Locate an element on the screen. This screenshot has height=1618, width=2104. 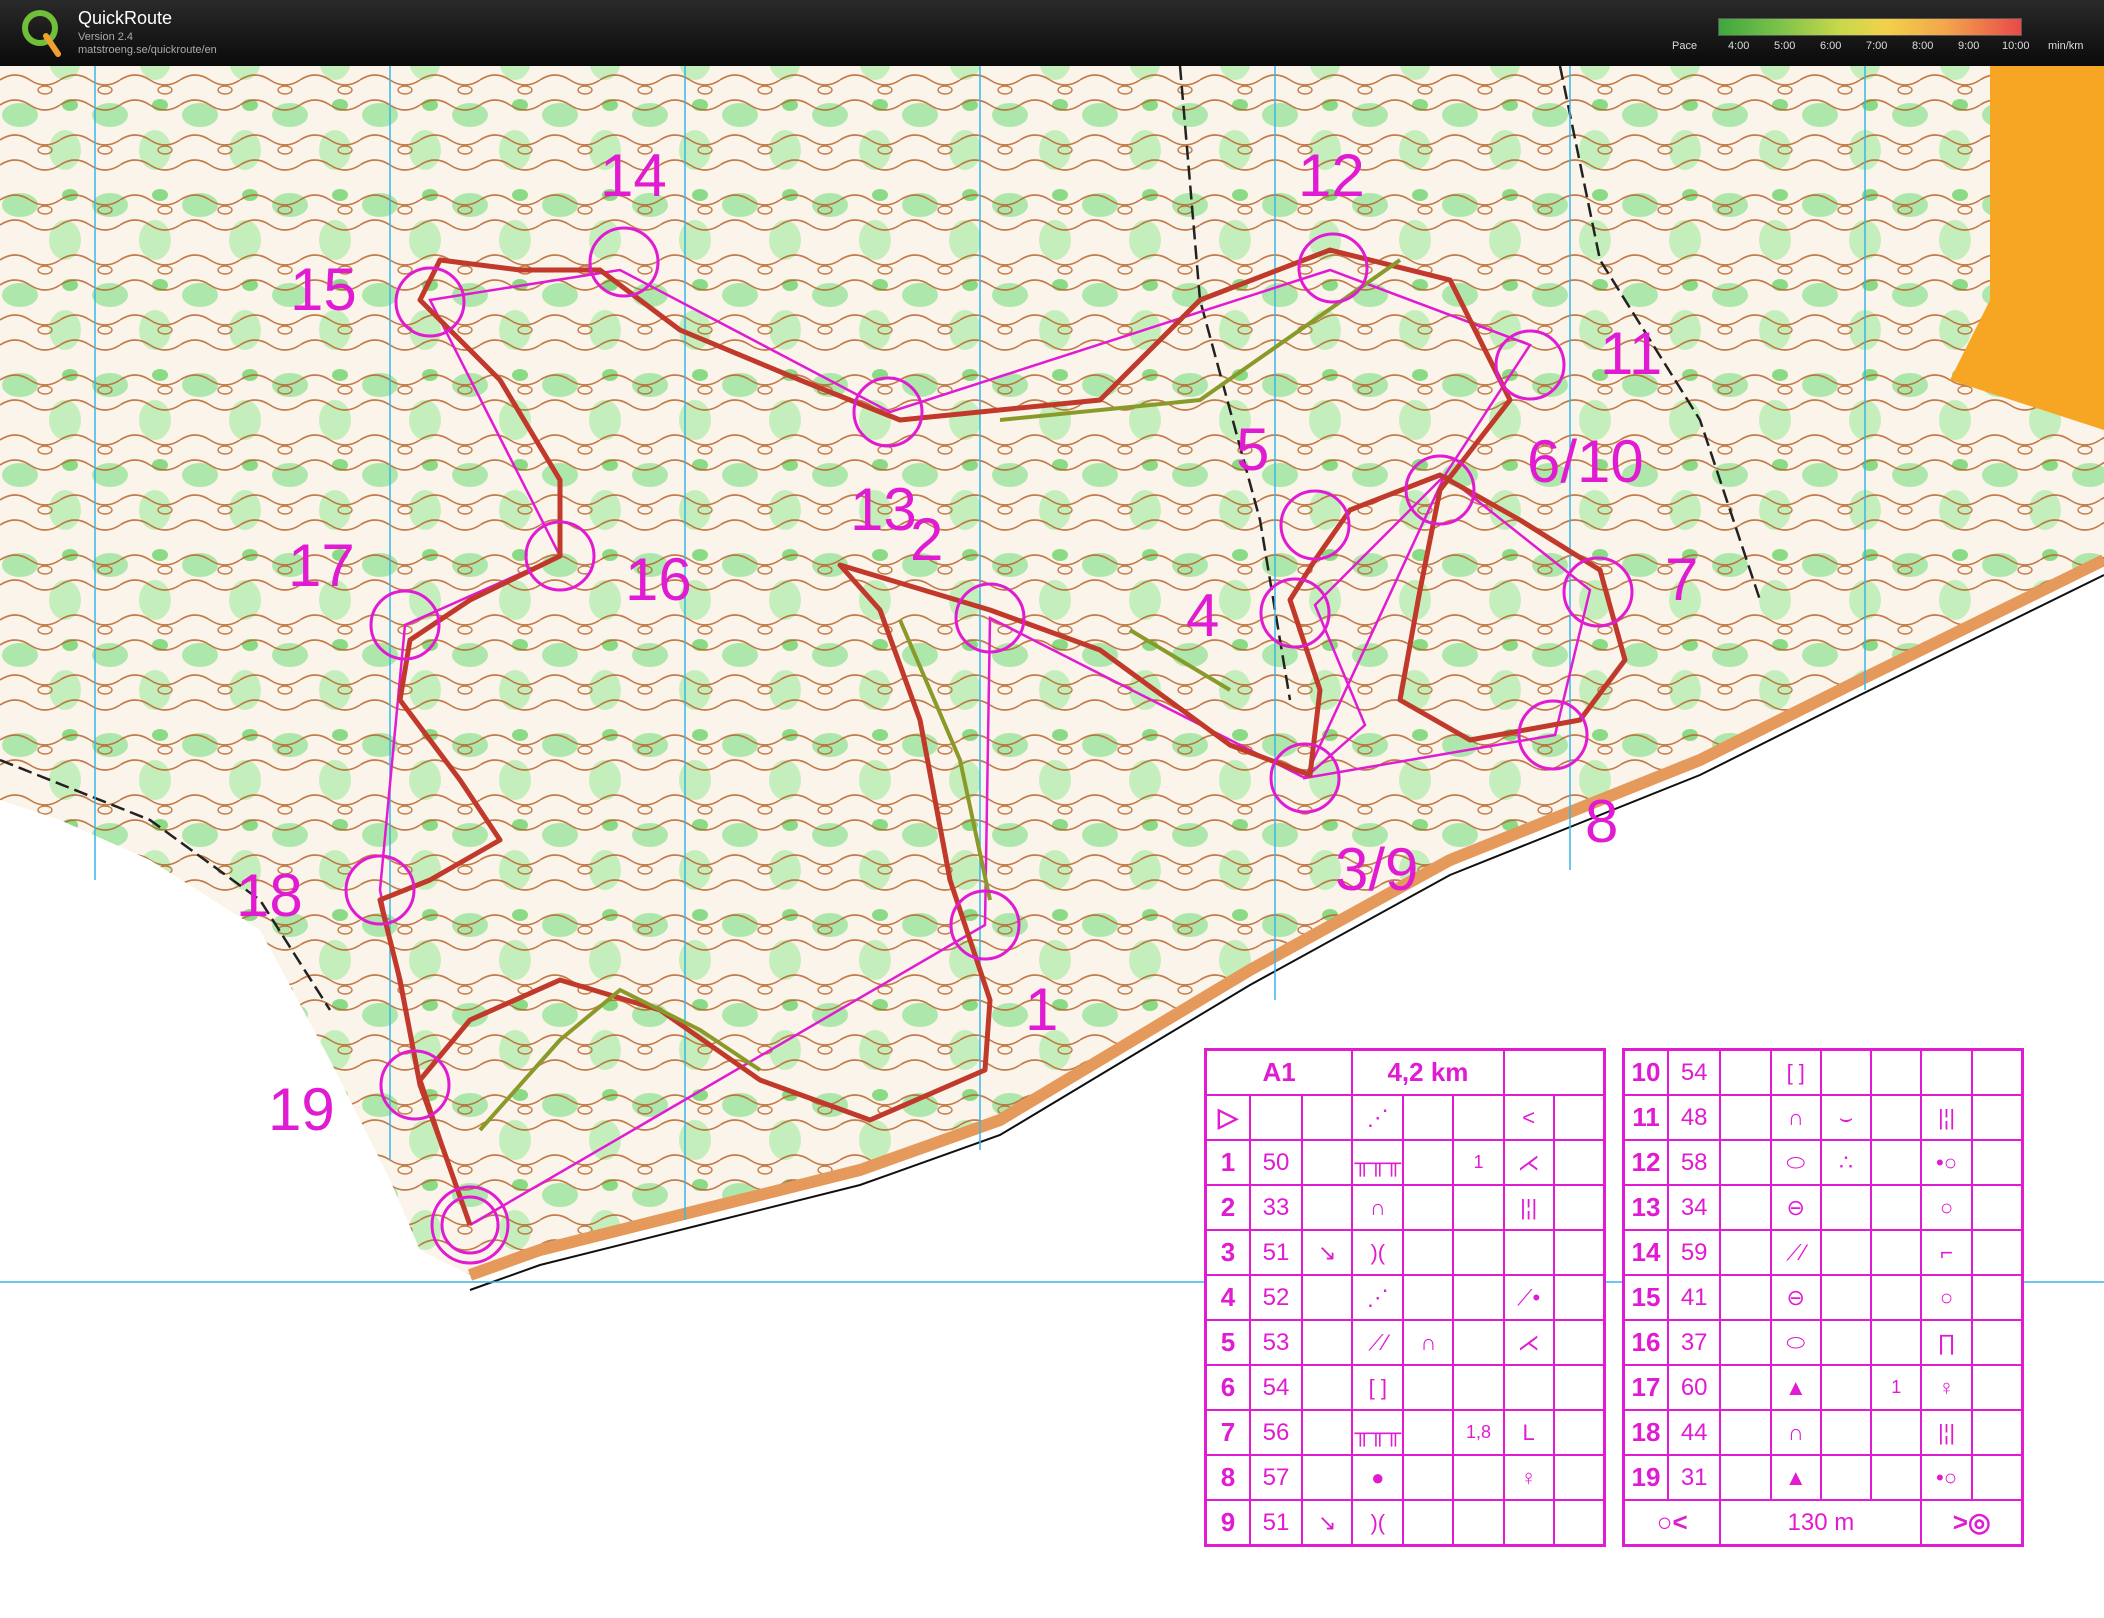
app-version: Version 2.4 is located at coordinates (106, 37).